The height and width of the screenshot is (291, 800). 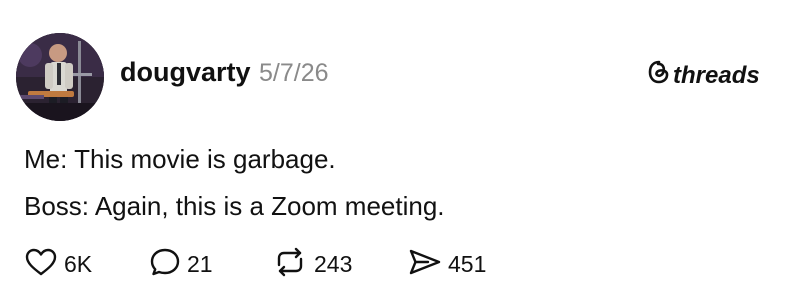 I want to click on avatar-photo, so click(x=60, y=77).